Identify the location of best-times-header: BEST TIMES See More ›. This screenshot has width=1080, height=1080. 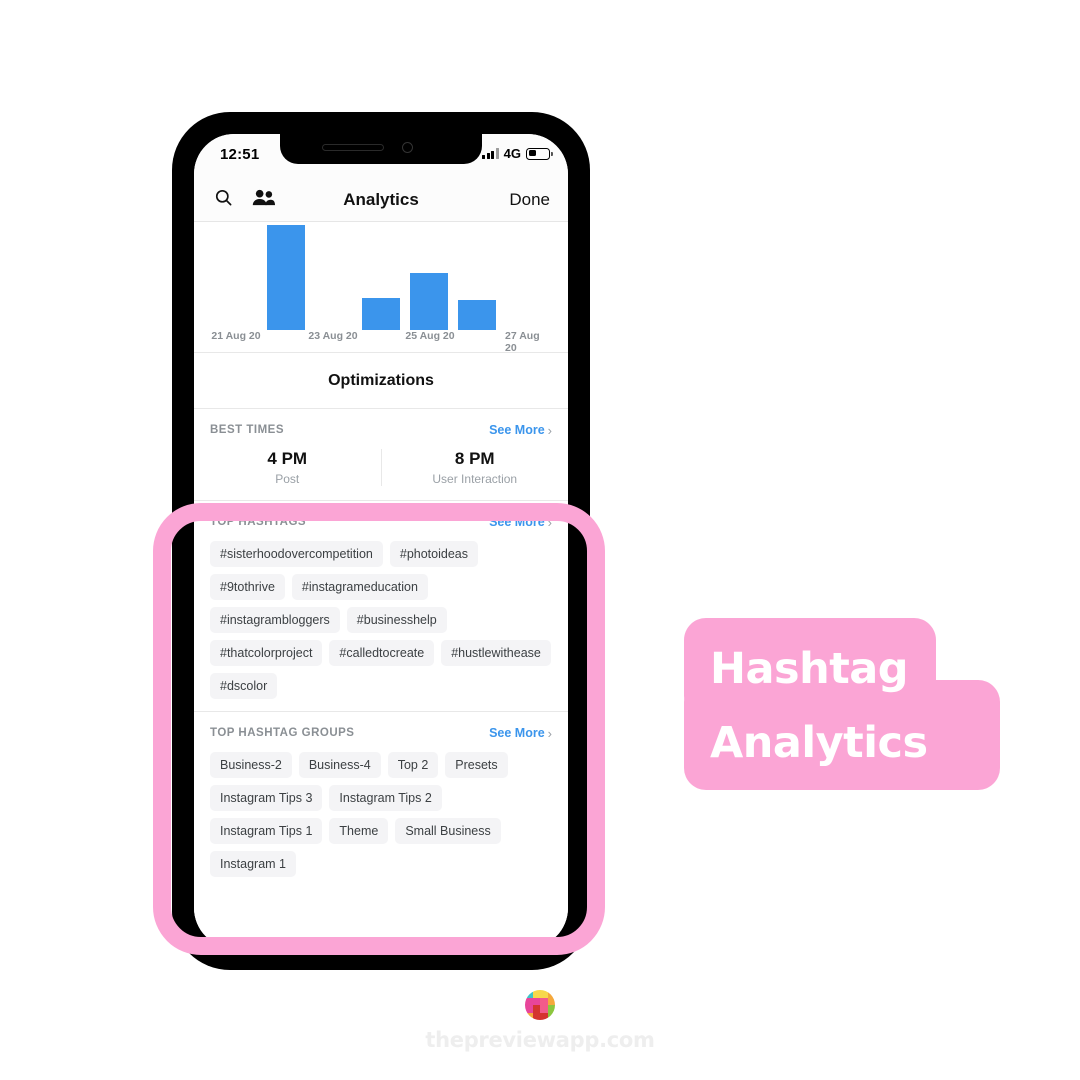
(381, 426).